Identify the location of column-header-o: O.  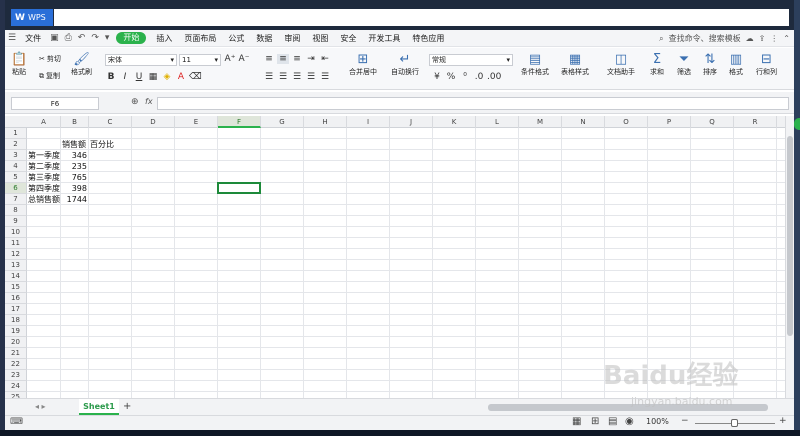
(626, 122).